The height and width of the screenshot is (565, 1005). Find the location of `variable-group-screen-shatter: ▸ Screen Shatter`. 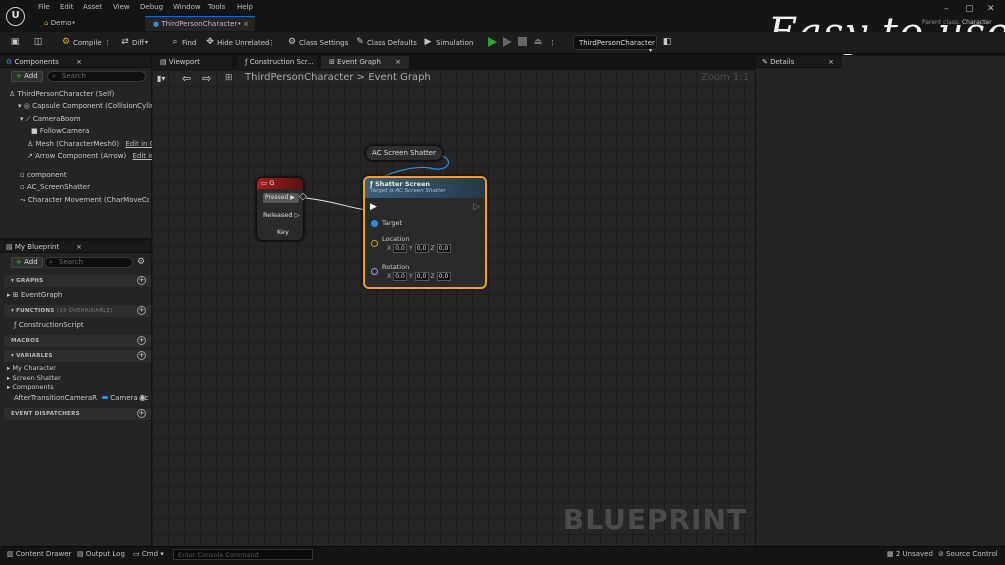

variable-group-screen-shatter: ▸ Screen Shatter is located at coordinates (34, 378).